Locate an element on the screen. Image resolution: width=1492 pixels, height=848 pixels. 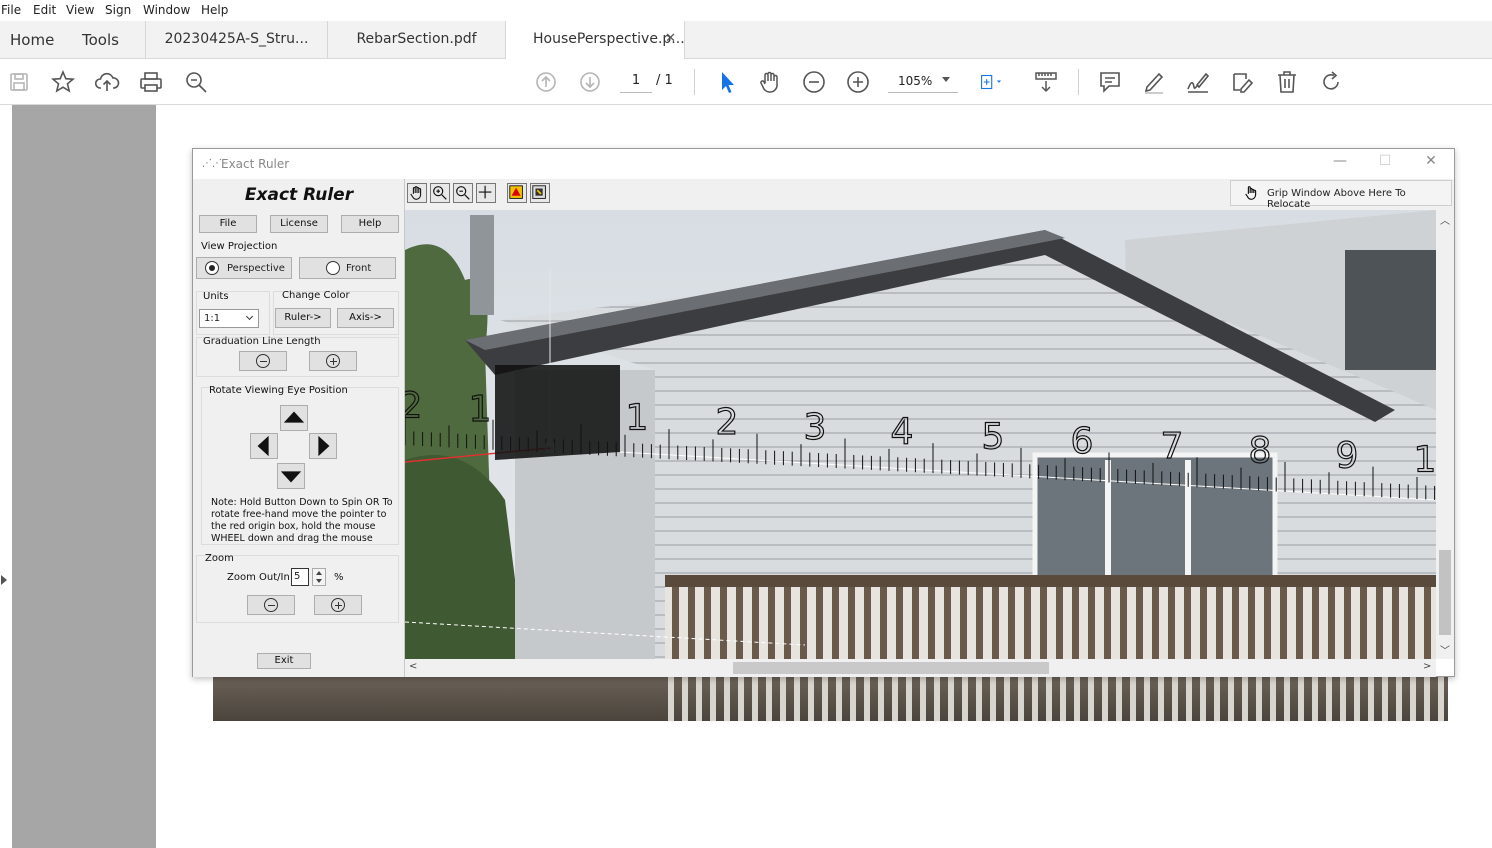
axis-color-button: Axis-> is located at coordinates (365, 318).